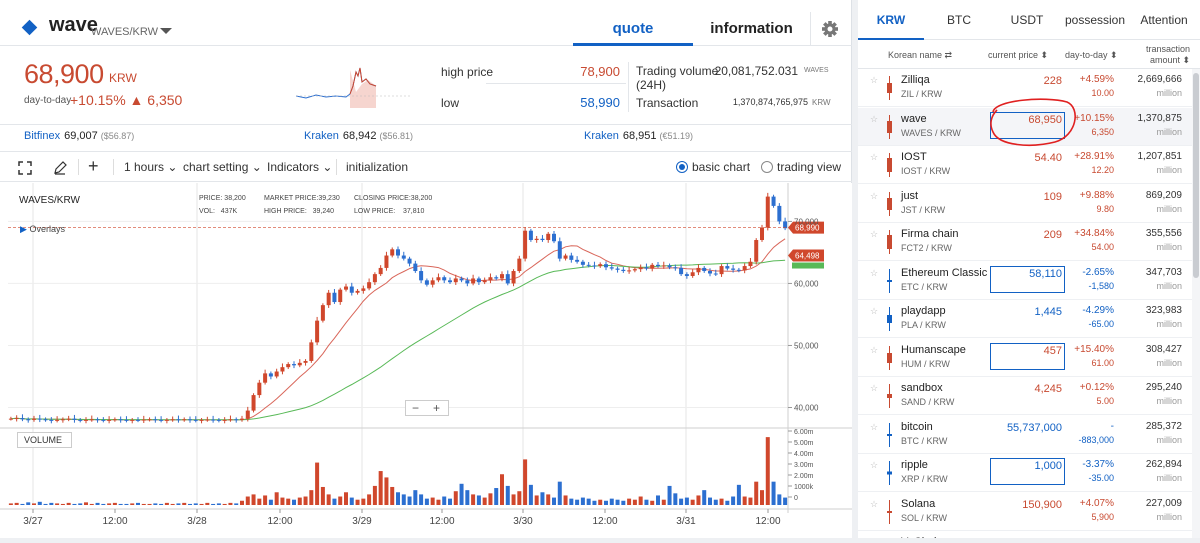  Describe the element at coordinates (891, 20) in the screenshot. I see `tab-krw: KRW` at that location.